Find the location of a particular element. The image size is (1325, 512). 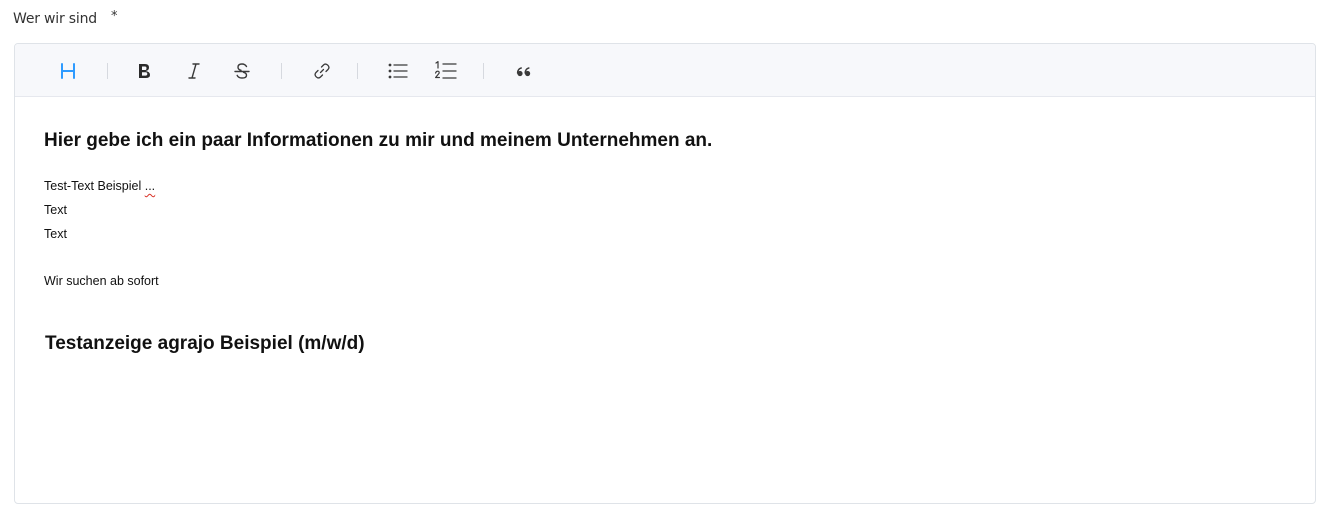

bullet-list-icon is located at coordinates (398, 71).